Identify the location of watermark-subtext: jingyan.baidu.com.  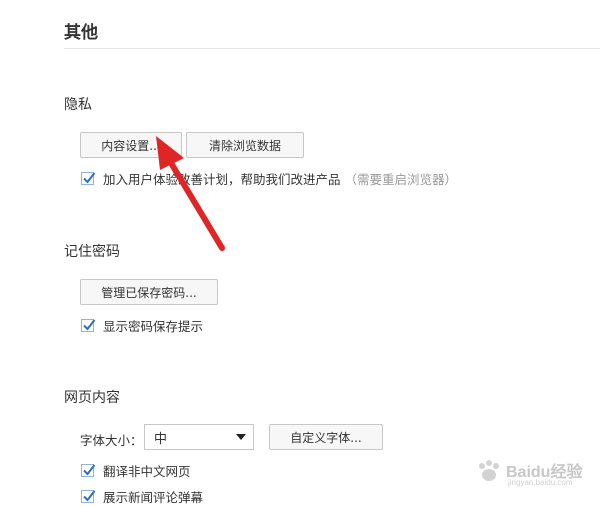
(540, 482).